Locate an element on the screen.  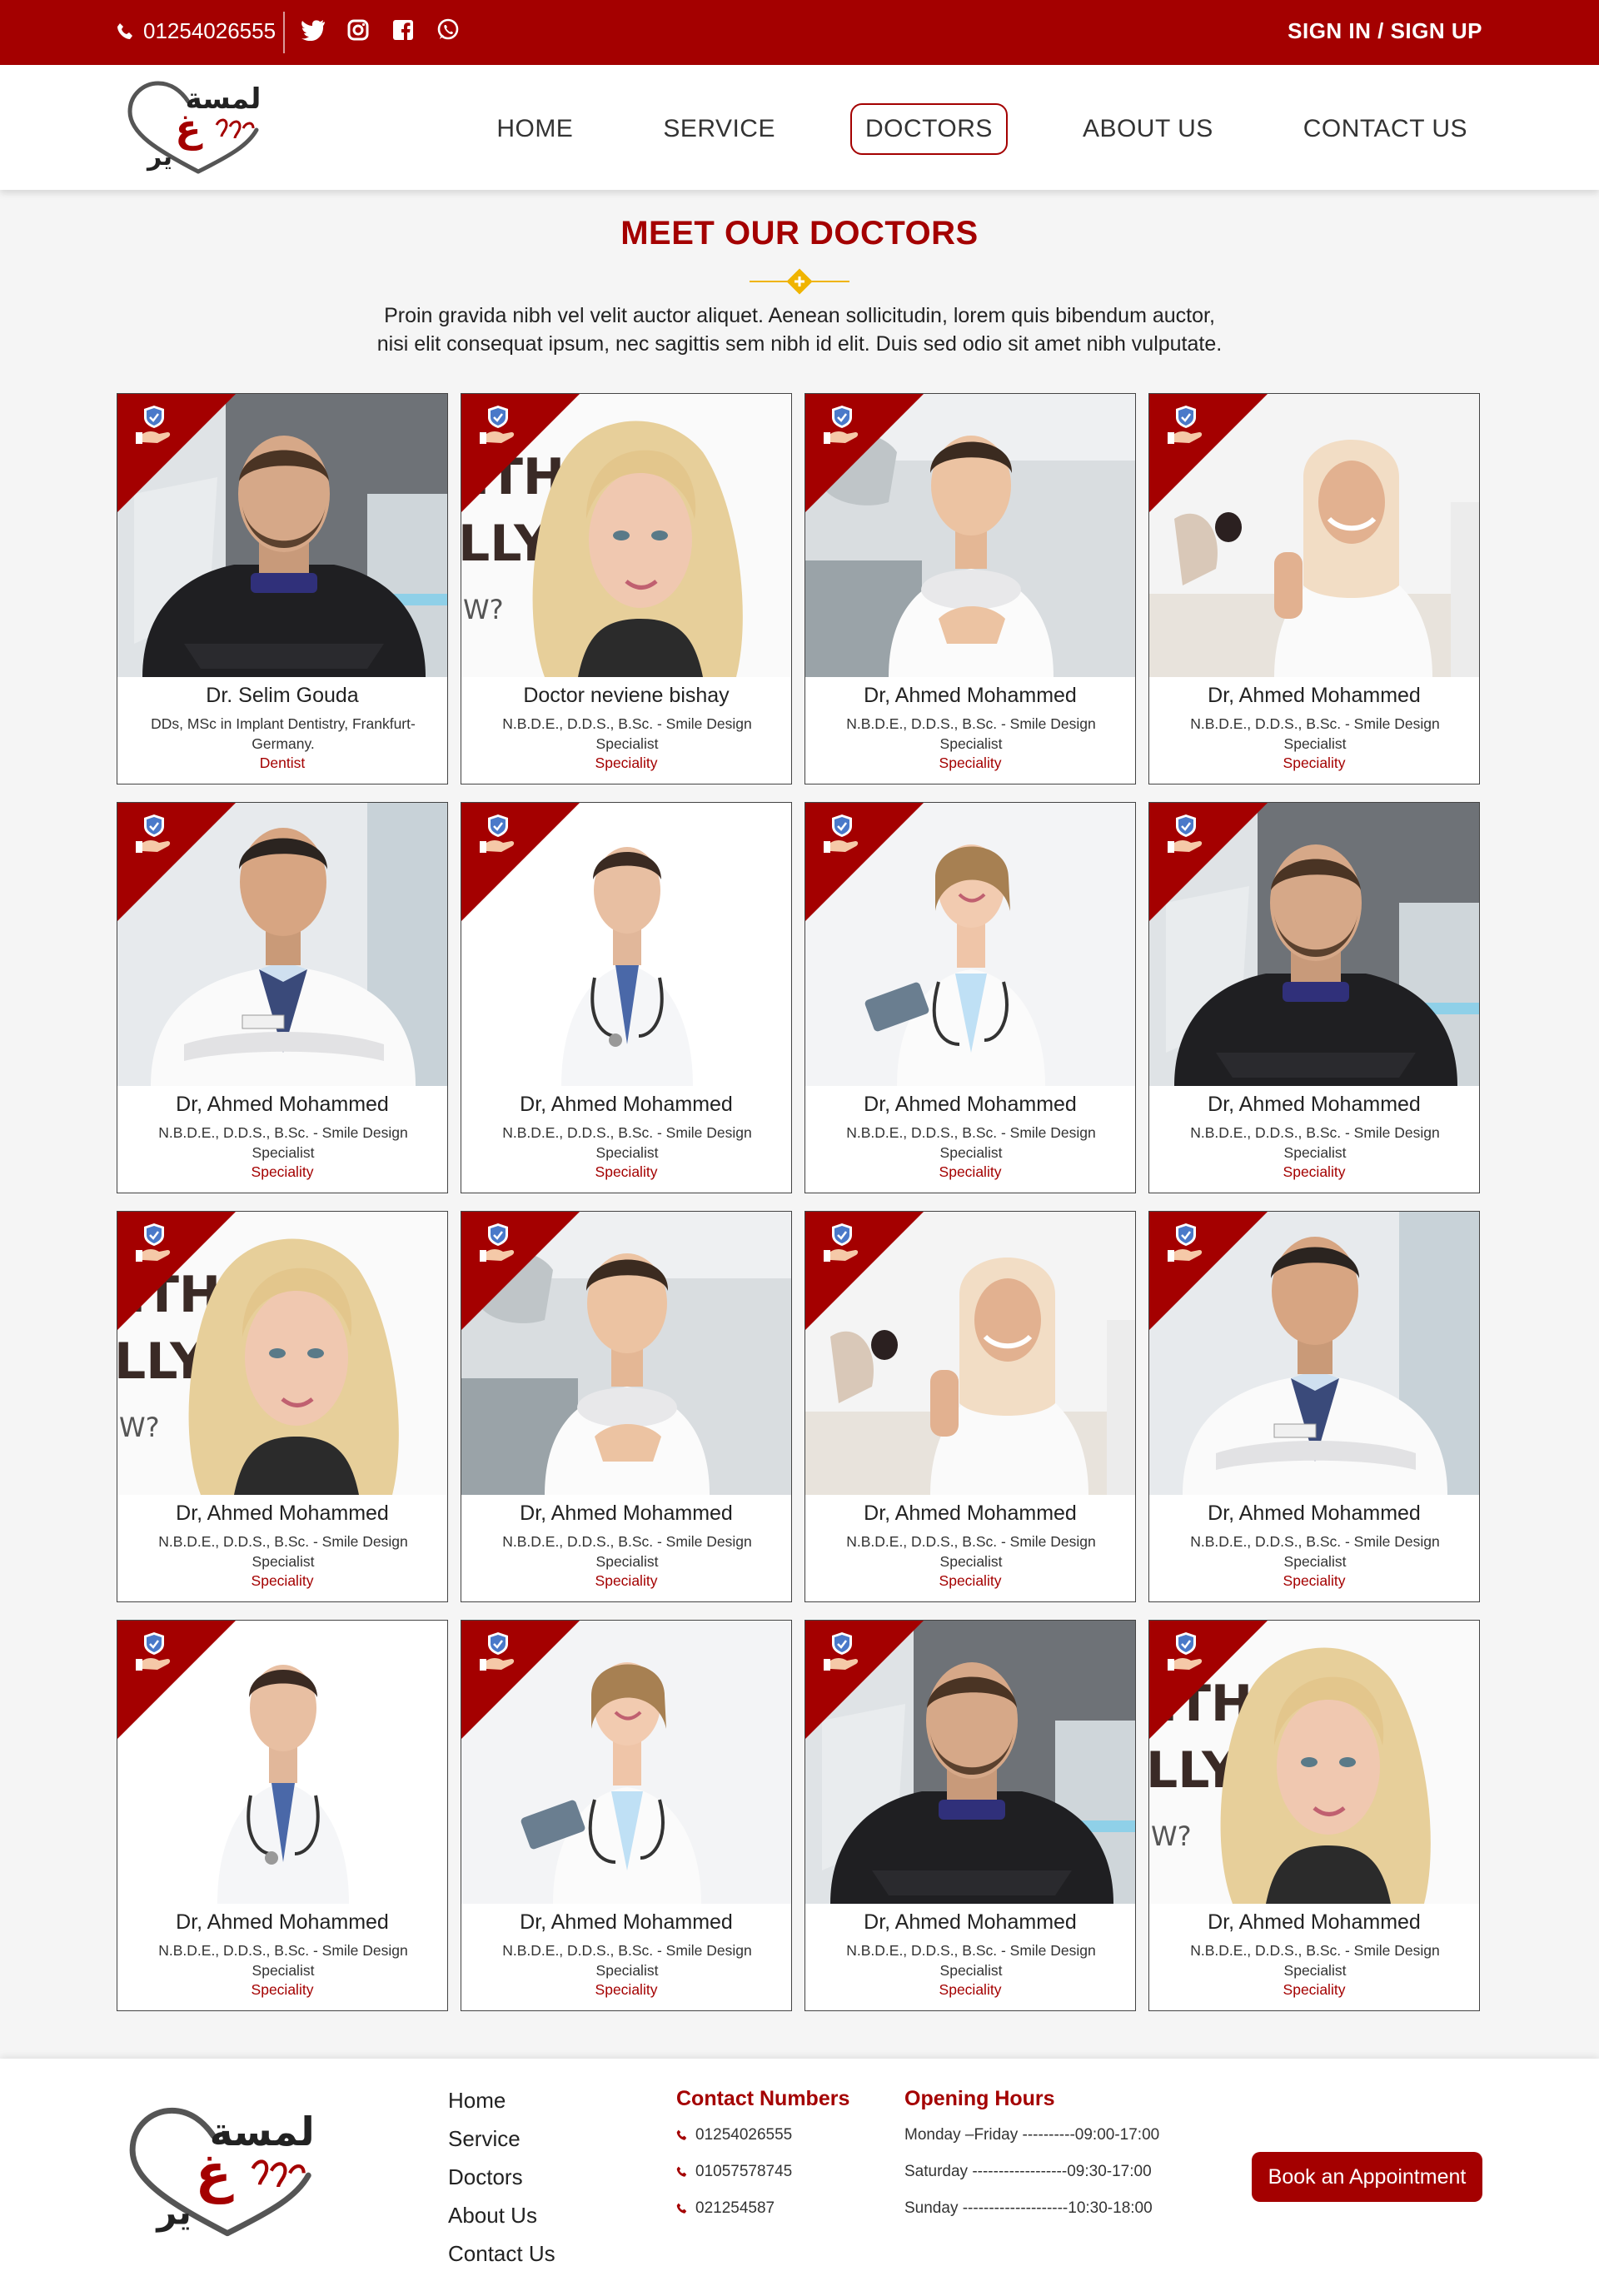
twitter-icon is located at coordinates (313, 30).